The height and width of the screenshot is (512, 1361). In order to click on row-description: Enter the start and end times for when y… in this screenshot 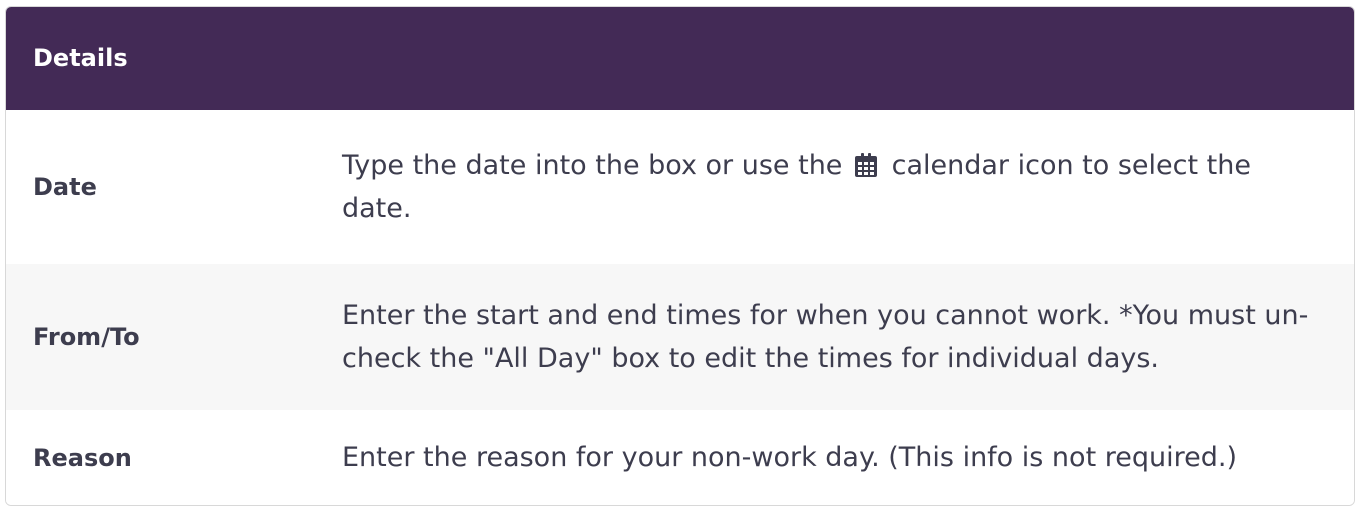, I will do `click(825, 336)`.